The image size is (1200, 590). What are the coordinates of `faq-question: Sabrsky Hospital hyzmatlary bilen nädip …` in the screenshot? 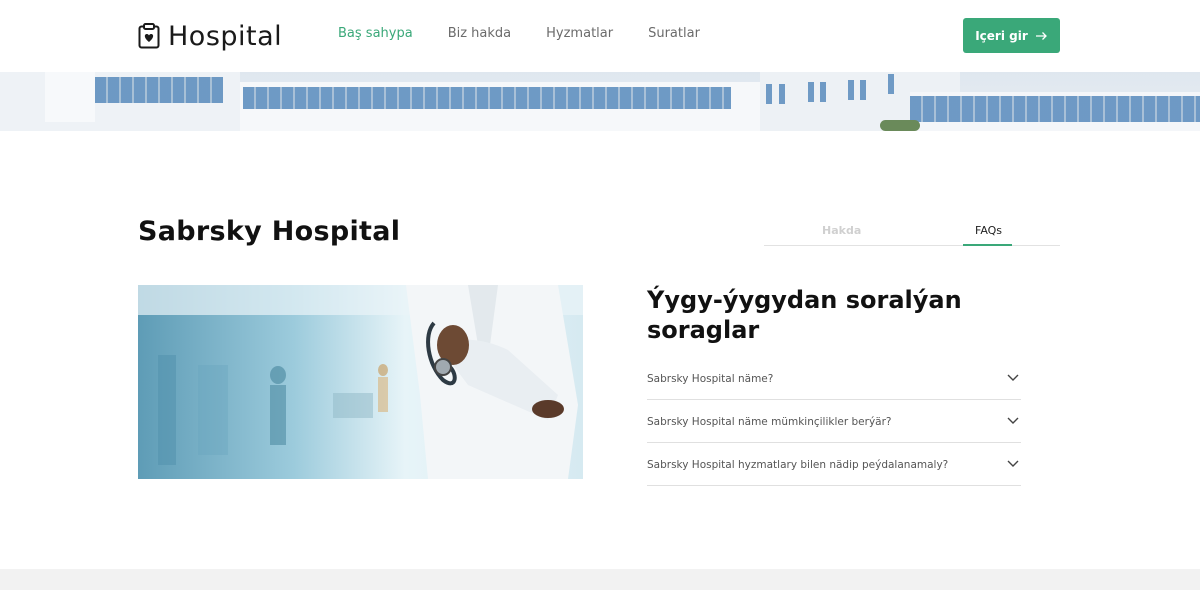 It's located at (798, 465).